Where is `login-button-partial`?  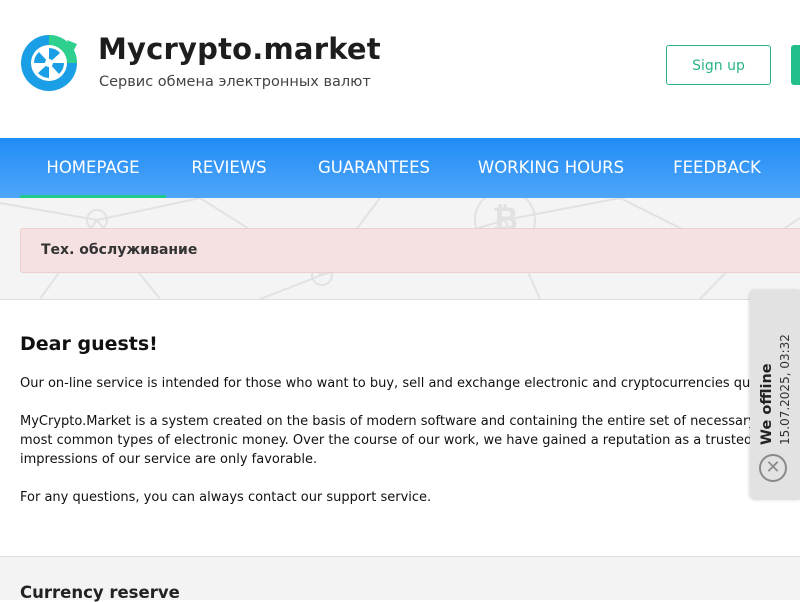 login-button-partial is located at coordinates (795, 65).